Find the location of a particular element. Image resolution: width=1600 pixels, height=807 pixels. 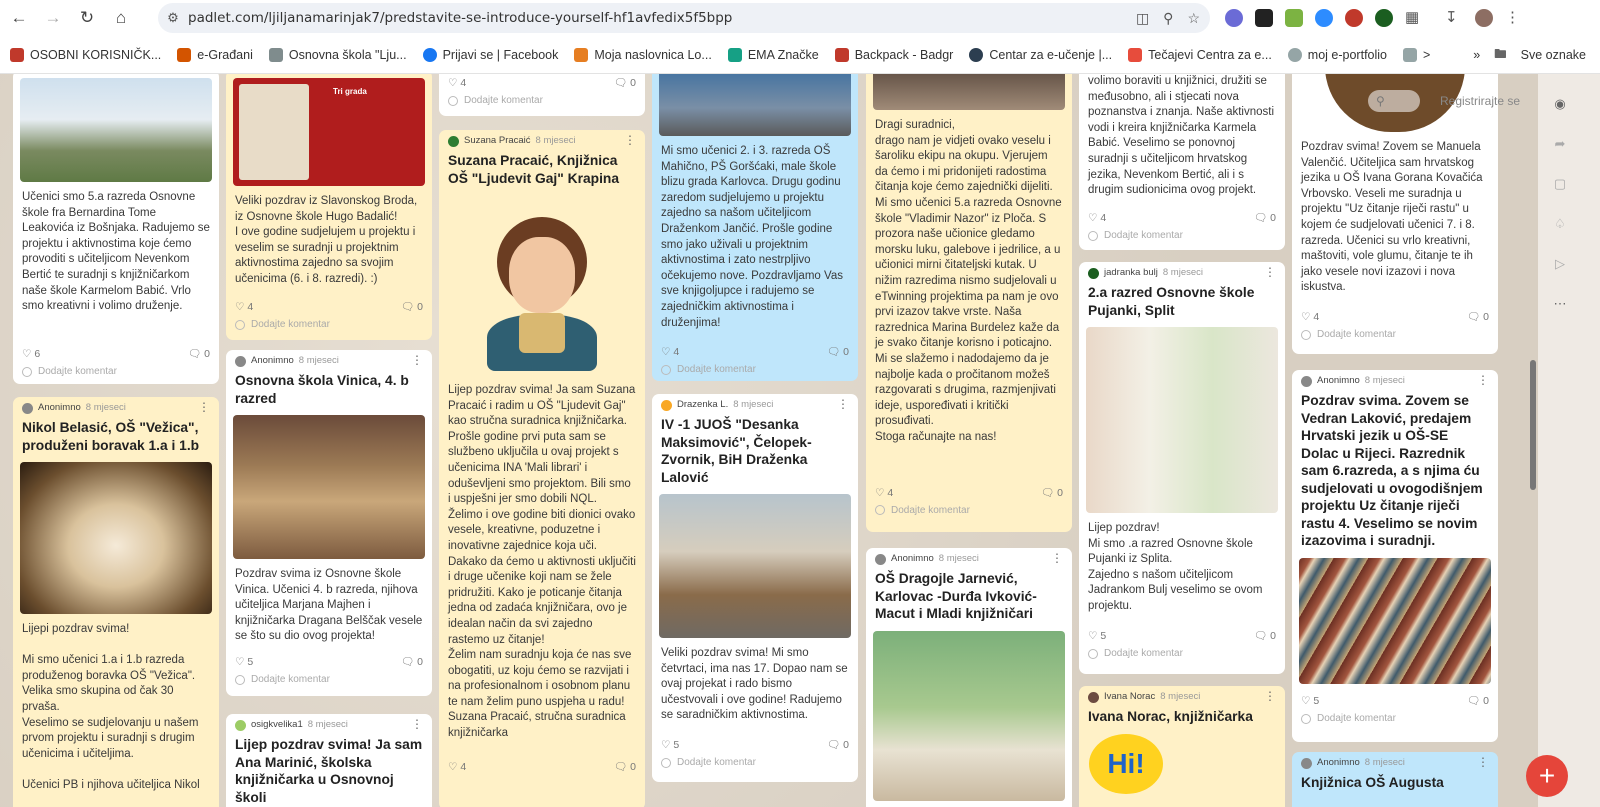

kebab-menu-icon: ⋮ is located at coordinates (1514, 18).